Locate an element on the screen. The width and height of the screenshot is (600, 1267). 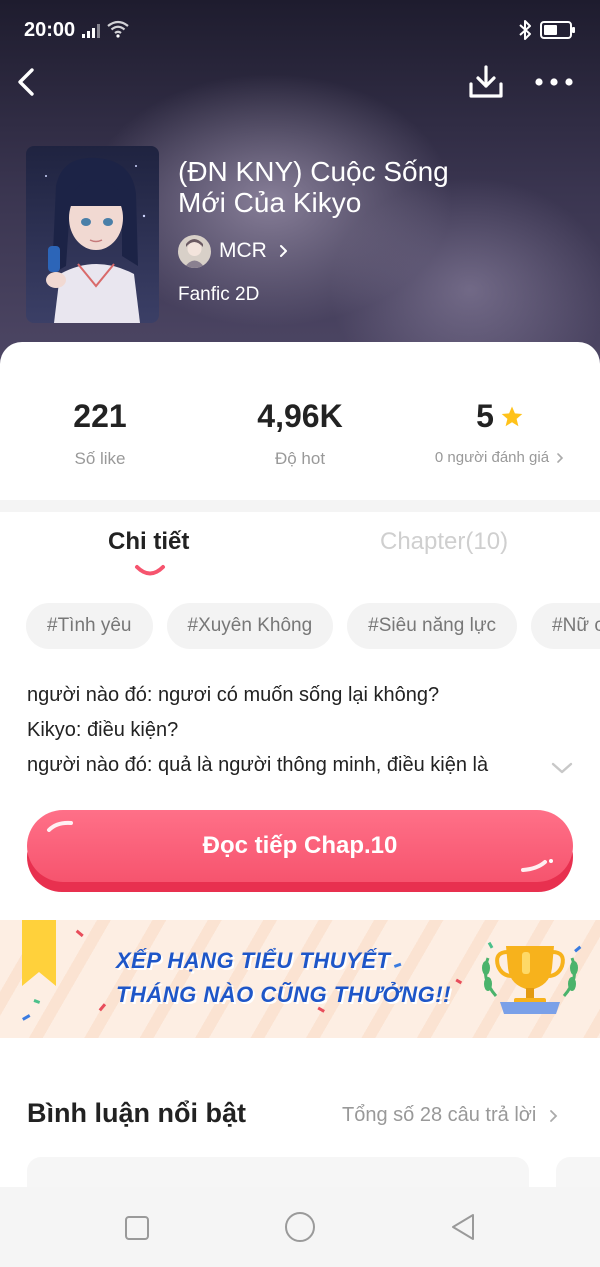
active-tab-indicator is located at coordinates (150, 570).